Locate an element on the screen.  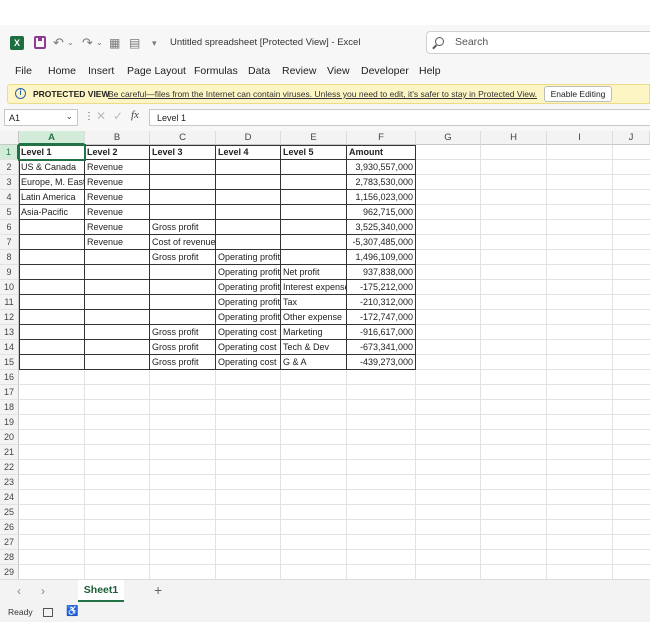
column-header-g: G is located at coordinates (448, 138).